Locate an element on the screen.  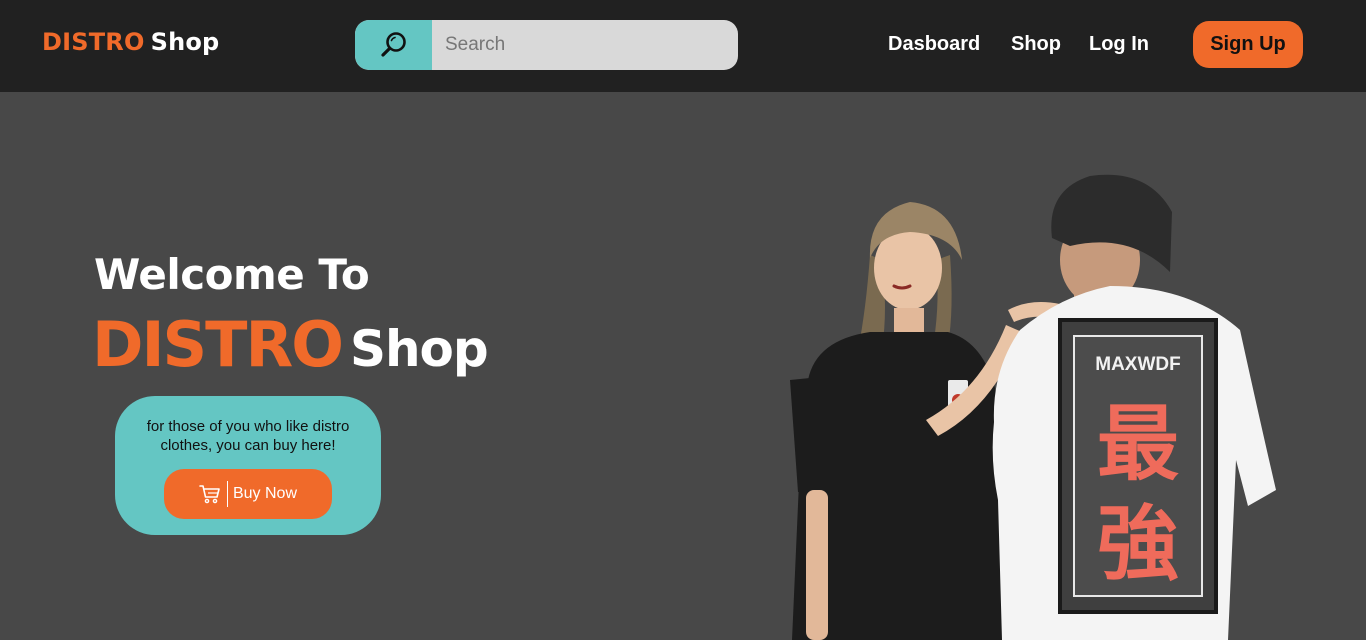
shirt-brand-text: MAXWDF is located at coordinates (1137, 364).